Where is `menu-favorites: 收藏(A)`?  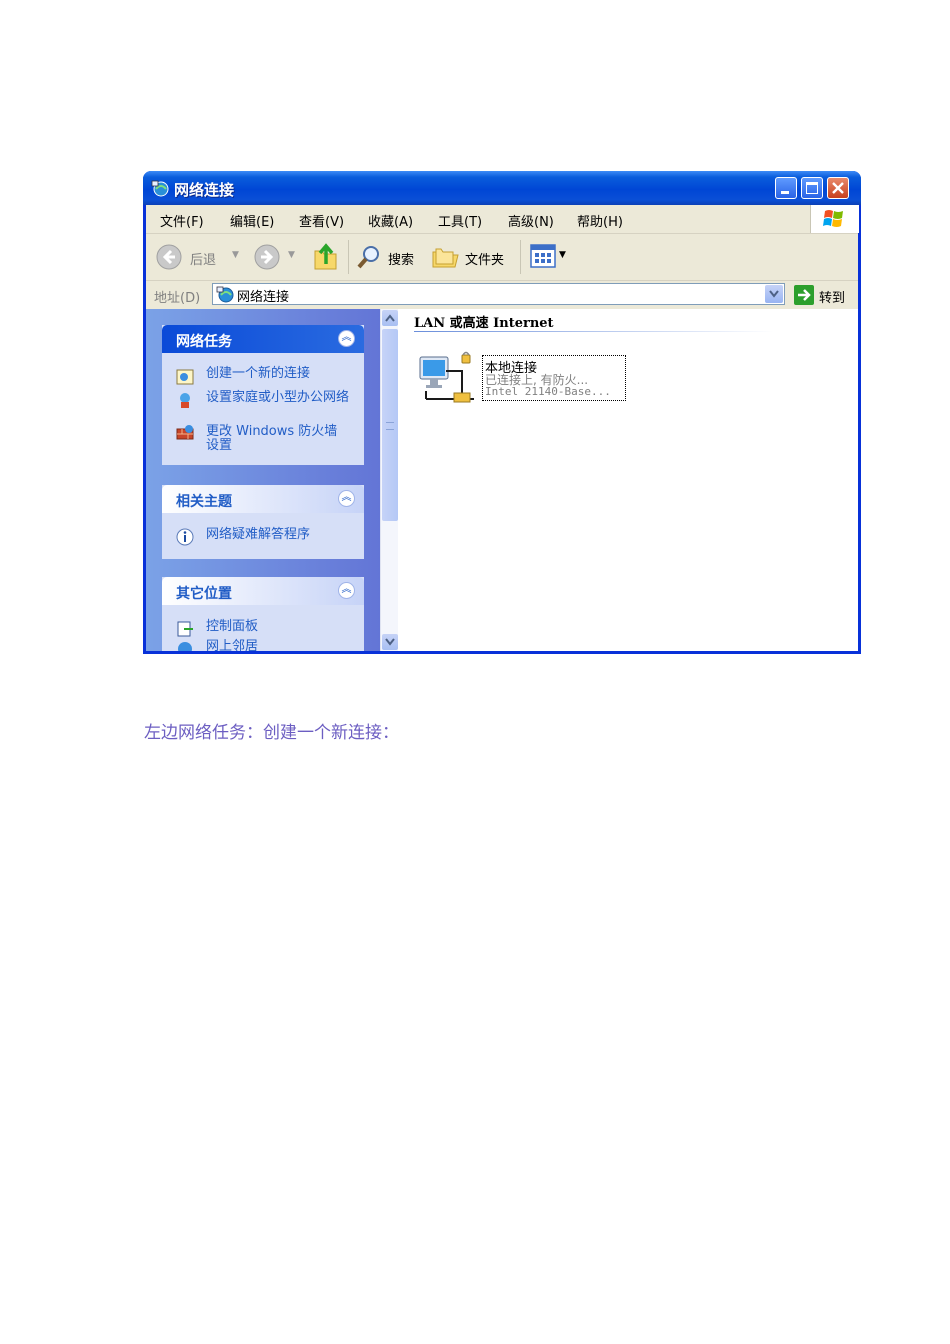 menu-favorites: 收藏(A) is located at coordinates (390, 220).